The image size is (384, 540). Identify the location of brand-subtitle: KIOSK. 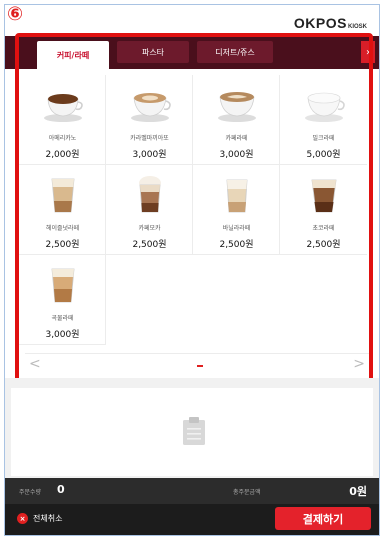
(357, 27).